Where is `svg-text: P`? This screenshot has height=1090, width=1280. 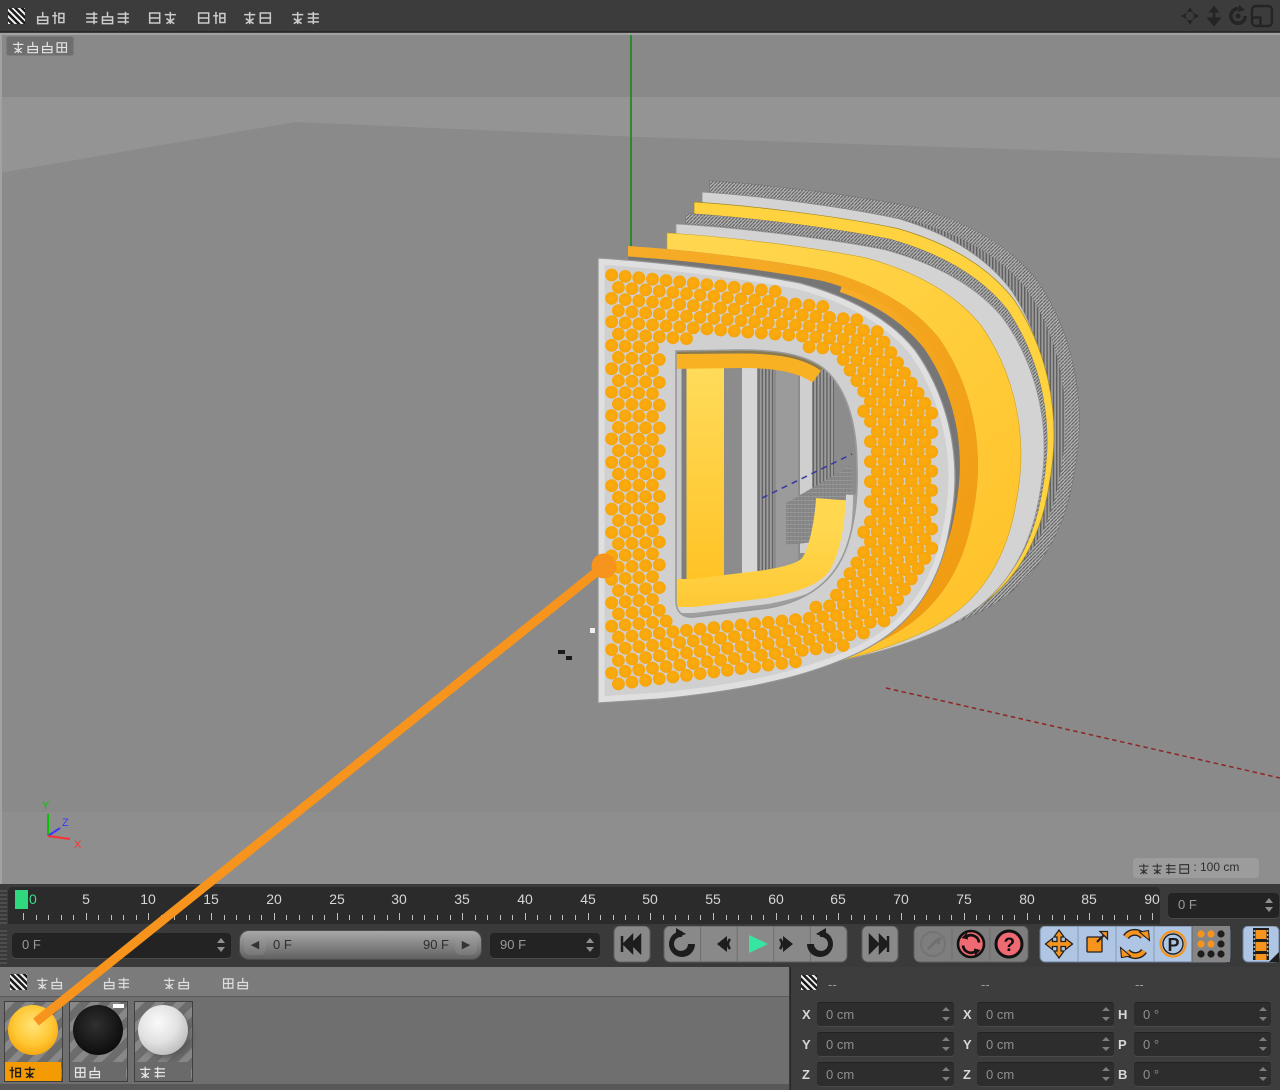
svg-text: P is located at coordinates (1174, 945).